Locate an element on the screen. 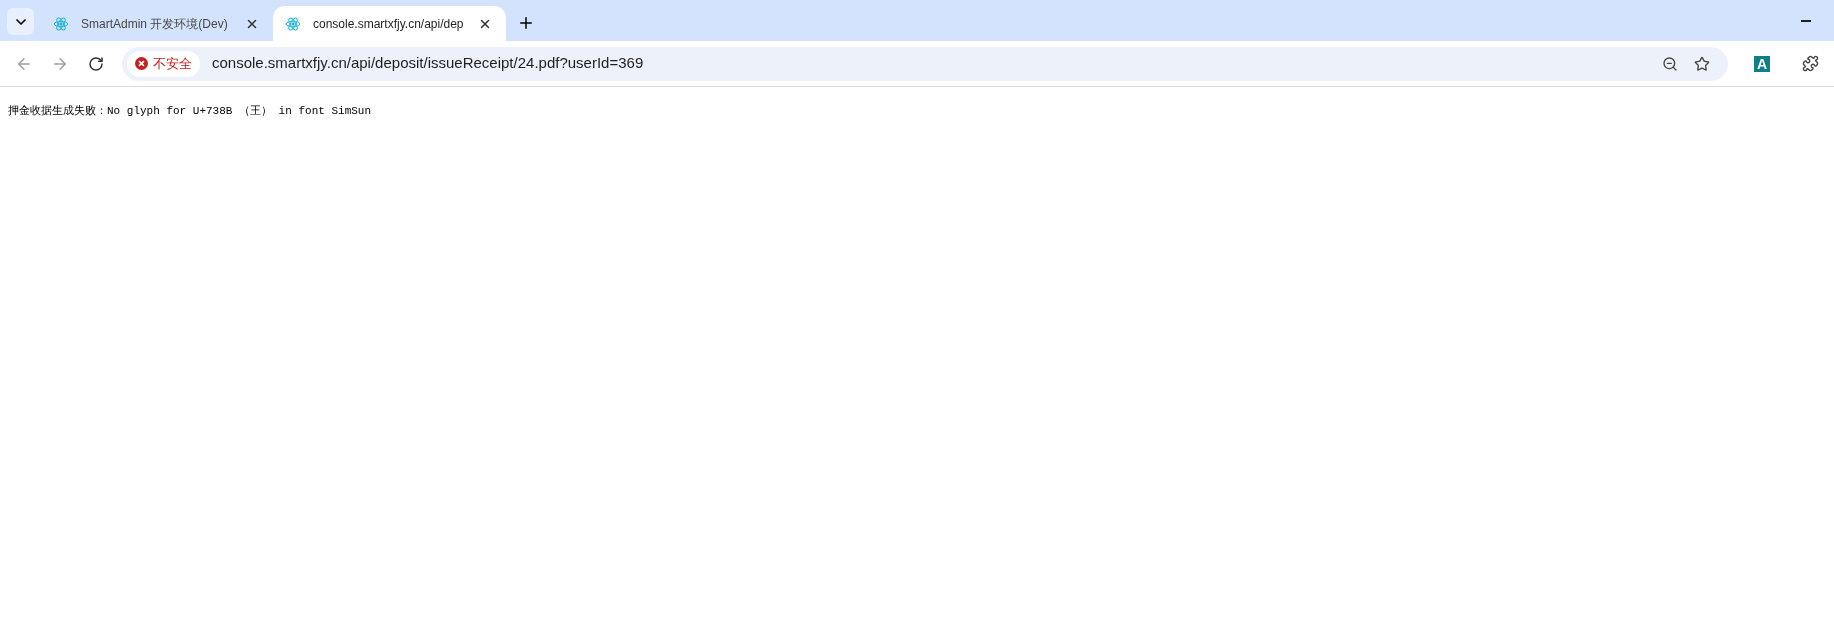 The image size is (1834, 639). browser-tab: console.smartxfjy.cn/api/dep is located at coordinates (389, 23).